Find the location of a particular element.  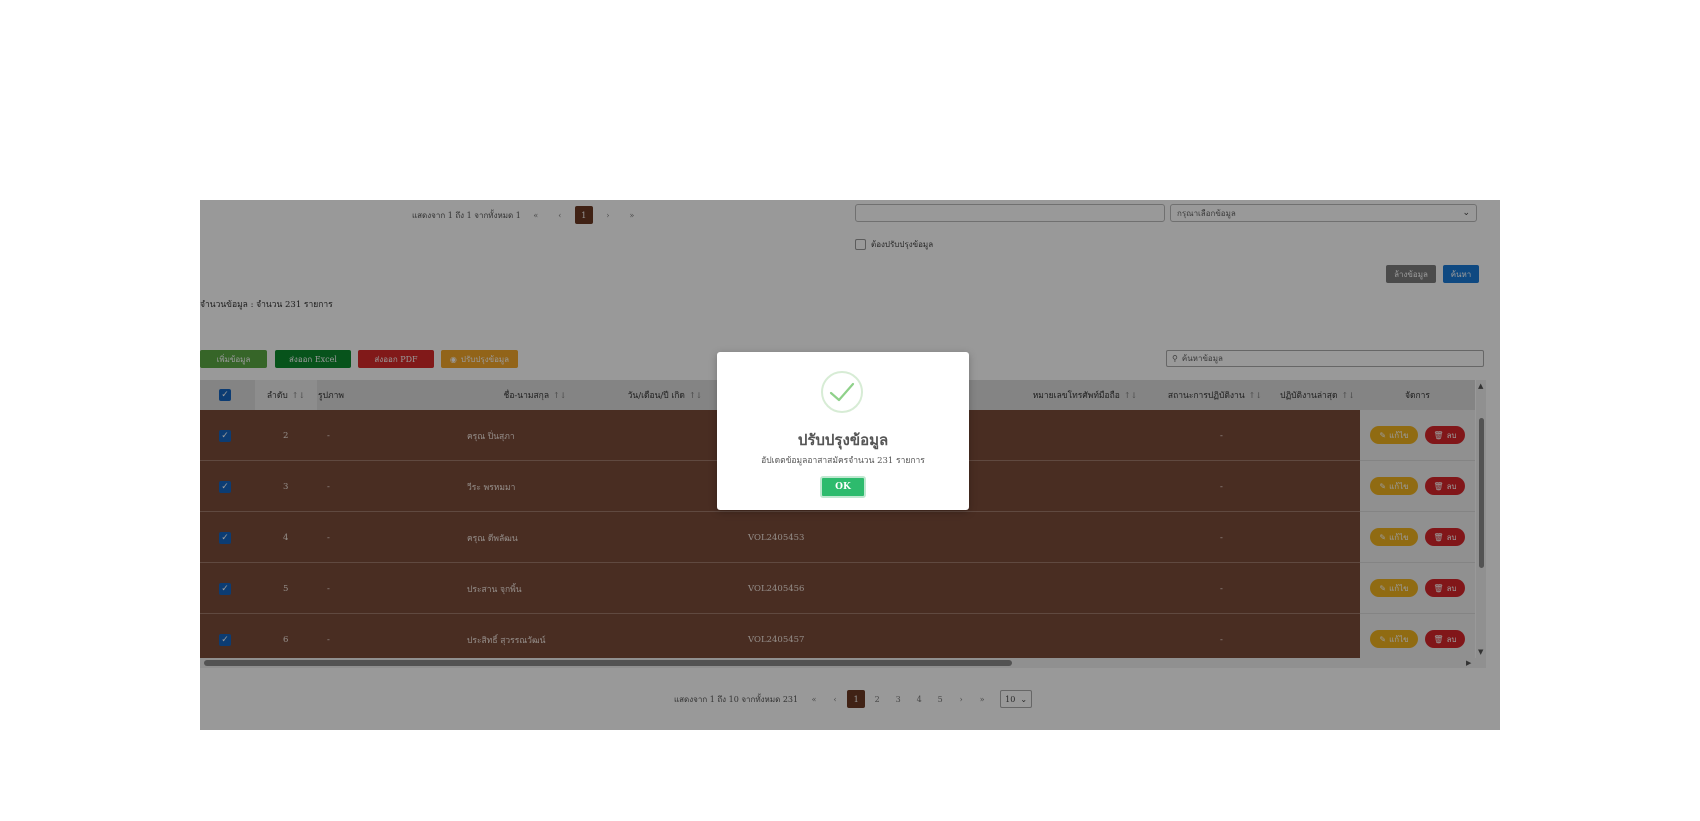

dialog-title: ปรับปรุงข้อมูล is located at coordinates (843, 440).